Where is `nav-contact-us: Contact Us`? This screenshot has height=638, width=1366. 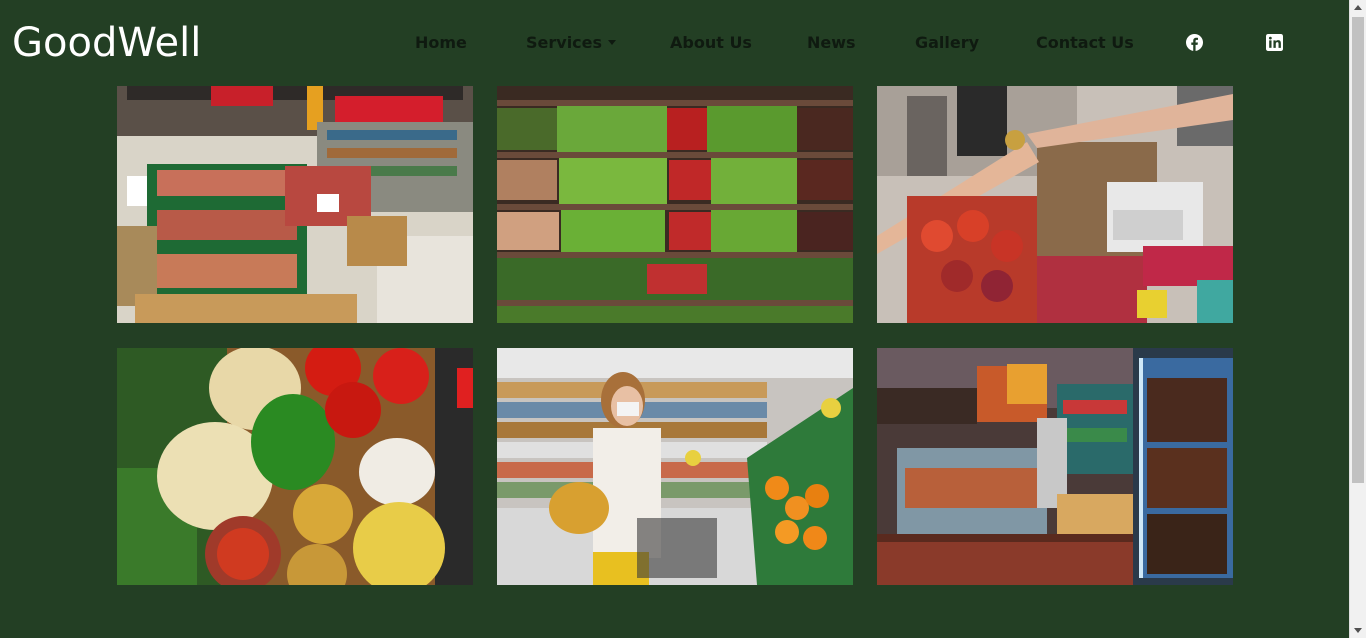 nav-contact-us: Contact Us is located at coordinates (1085, 43).